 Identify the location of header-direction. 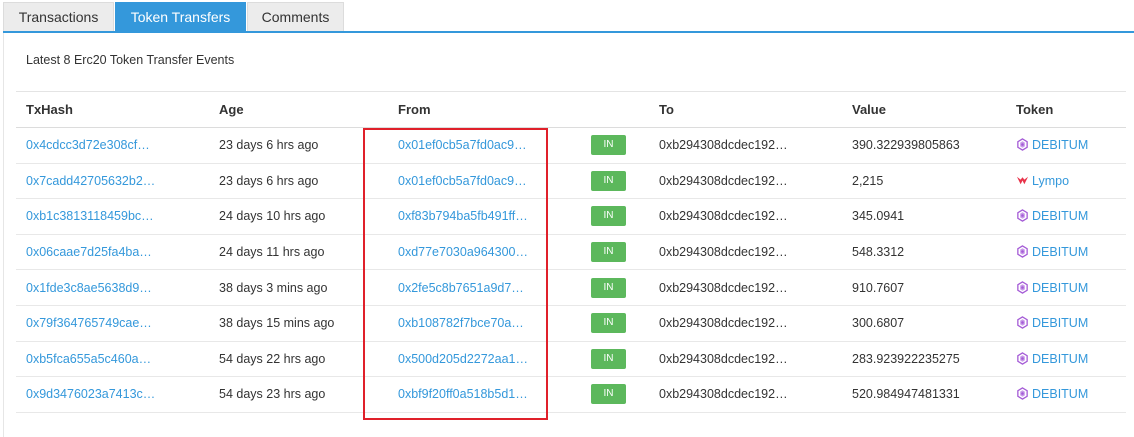
(615, 109).